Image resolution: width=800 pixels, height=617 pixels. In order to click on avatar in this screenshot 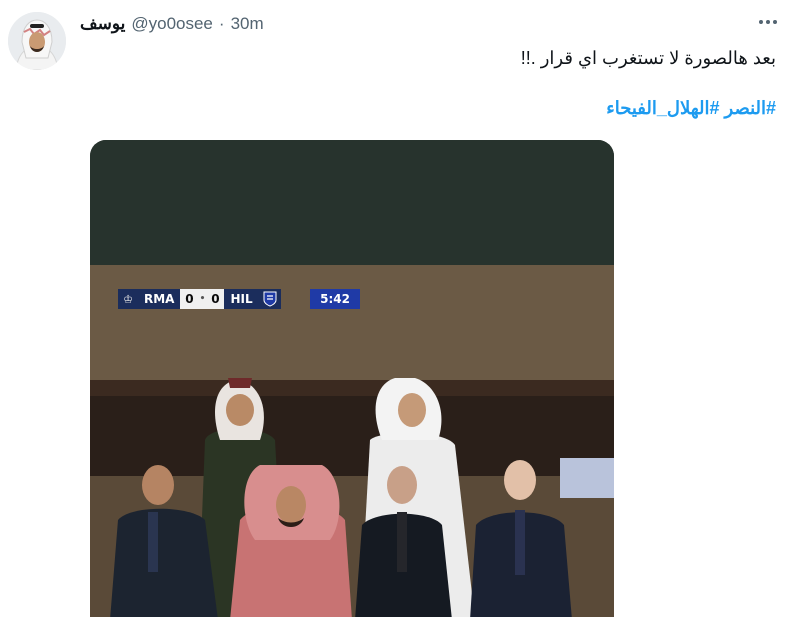, I will do `click(37, 41)`.